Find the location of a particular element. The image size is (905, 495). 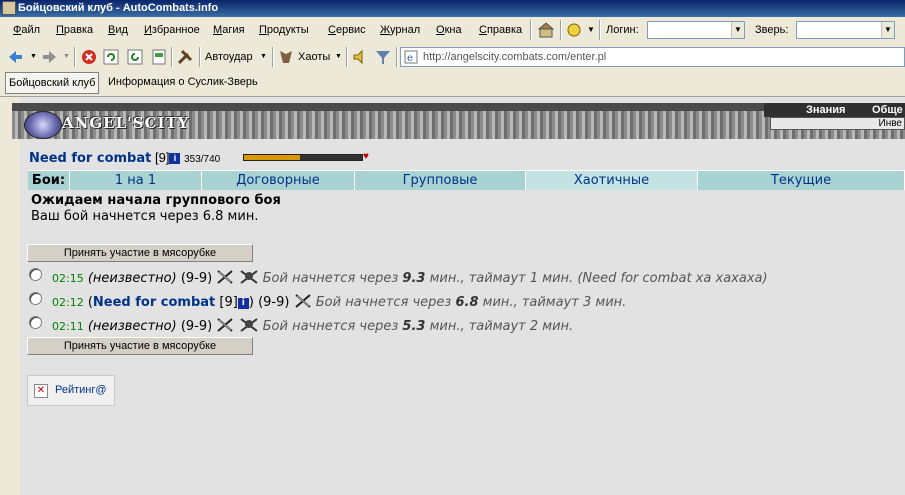

login-combo: ▼ is located at coordinates (696, 30).